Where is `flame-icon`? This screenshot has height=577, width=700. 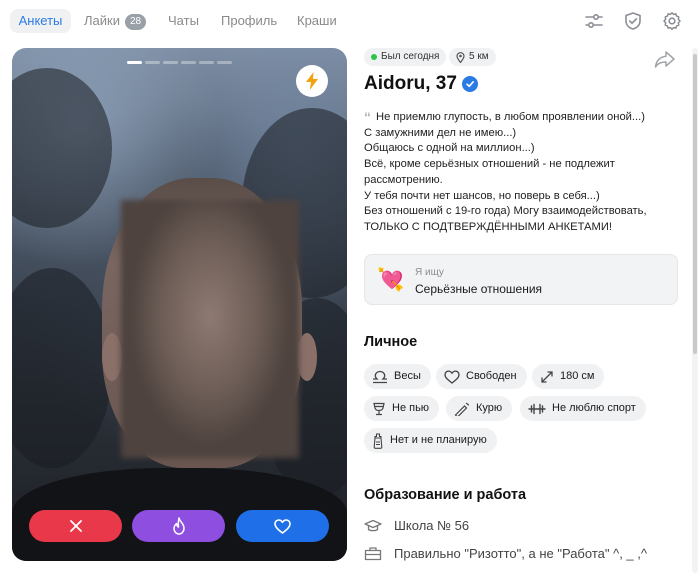
flame-icon is located at coordinates (178, 526).